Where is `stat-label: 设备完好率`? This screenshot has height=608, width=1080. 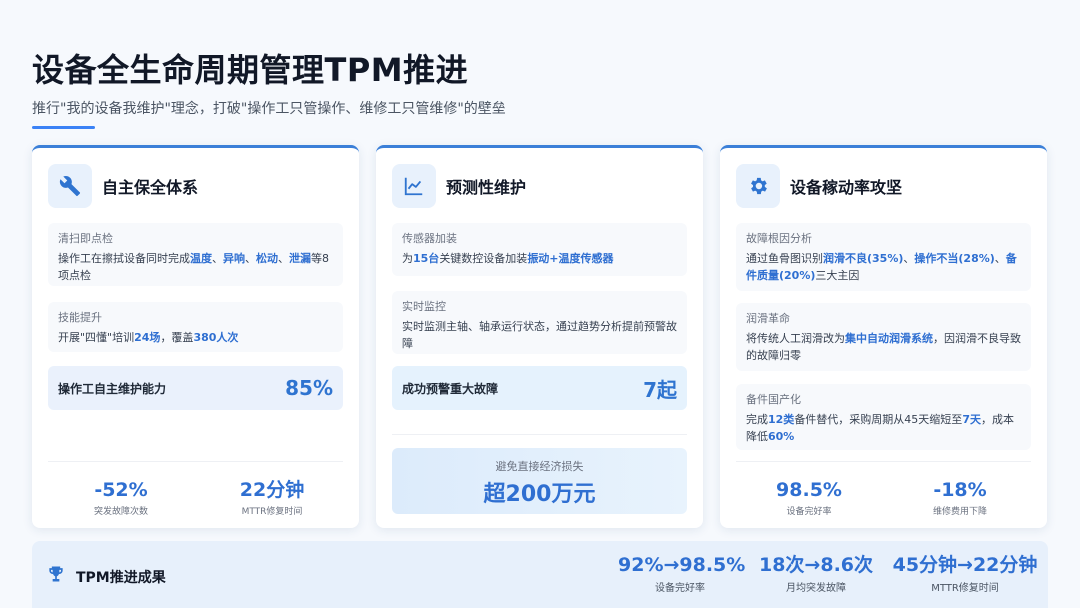 stat-label: 设备完好率 is located at coordinates (809, 512).